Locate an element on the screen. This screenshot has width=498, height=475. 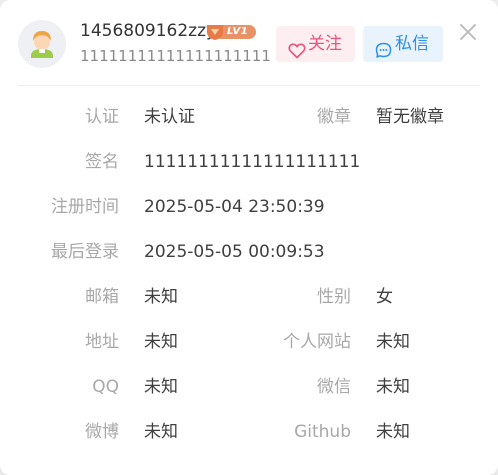
badge-value: 暂无徽章 is located at coordinates (410, 117).